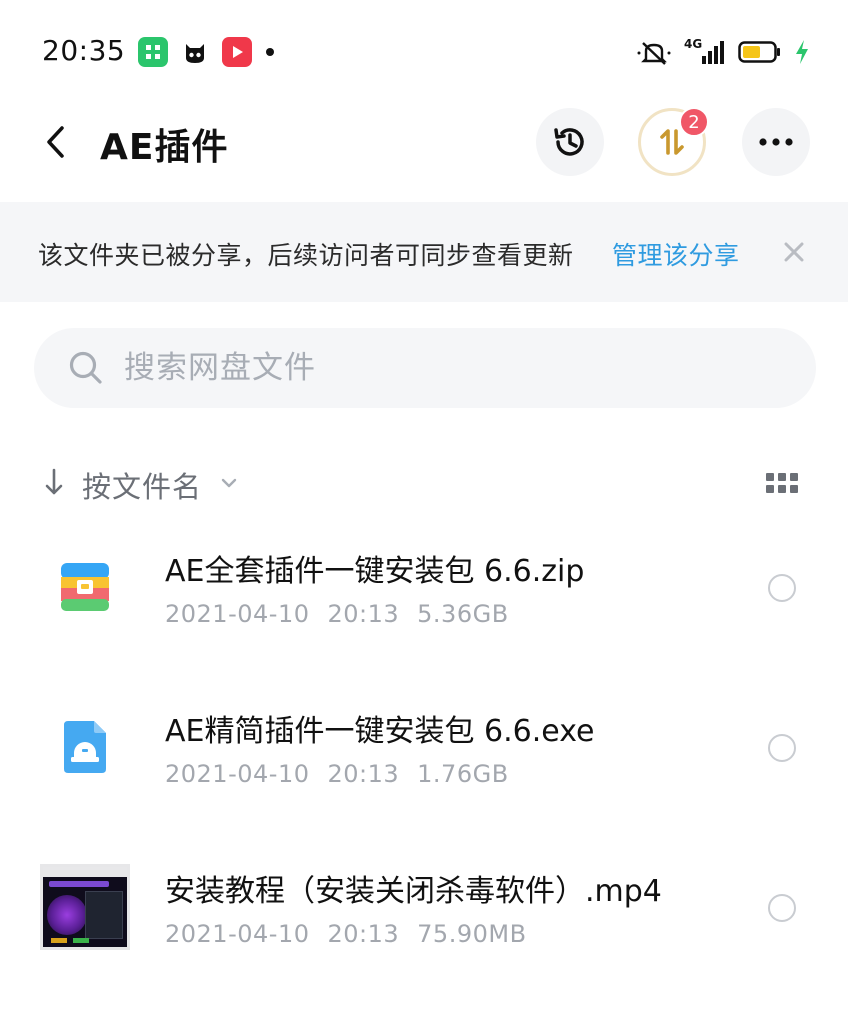 The image size is (848, 1024). What do you see at coordinates (54, 481) in the screenshot?
I see `sort-arrow-icon` at bounding box center [54, 481].